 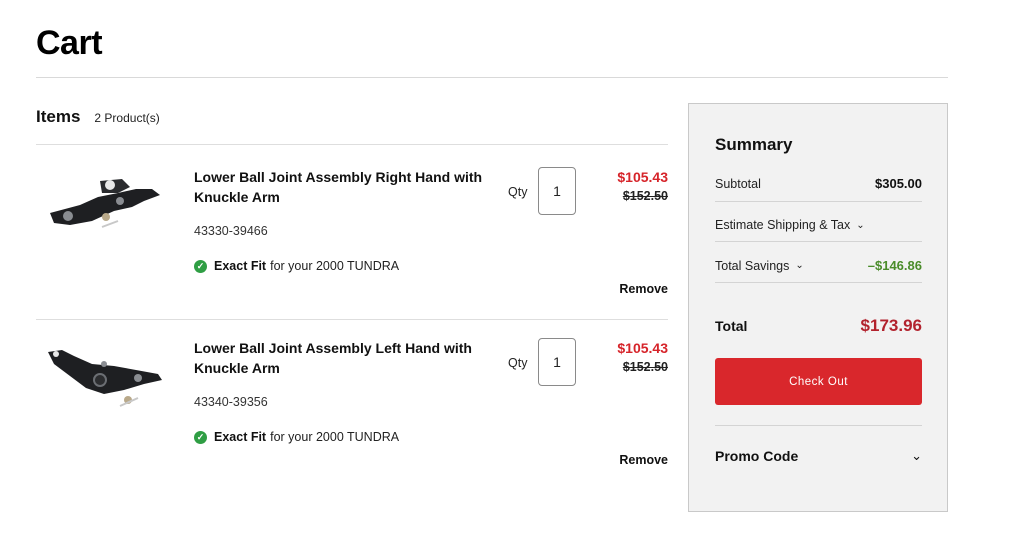 I want to click on items-header: Items 2 Product(s), so click(x=98, y=117).